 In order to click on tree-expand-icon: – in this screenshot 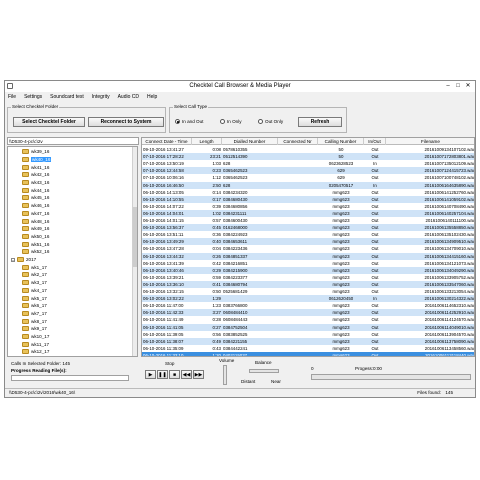, I will do `click(13, 259)`.